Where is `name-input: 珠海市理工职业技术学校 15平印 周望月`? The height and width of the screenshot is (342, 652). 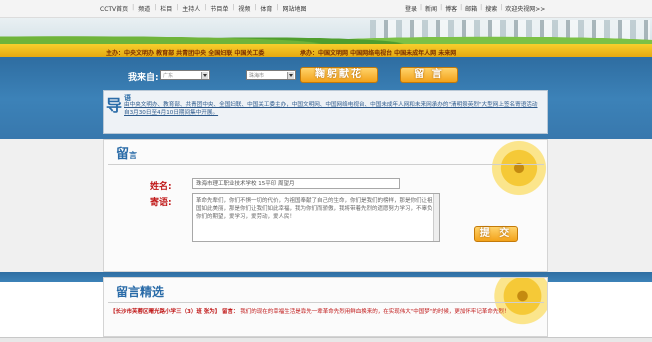
name-input: 珠海市理工职业技术学校 15平印 周望月 is located at coordinates (296, 183).